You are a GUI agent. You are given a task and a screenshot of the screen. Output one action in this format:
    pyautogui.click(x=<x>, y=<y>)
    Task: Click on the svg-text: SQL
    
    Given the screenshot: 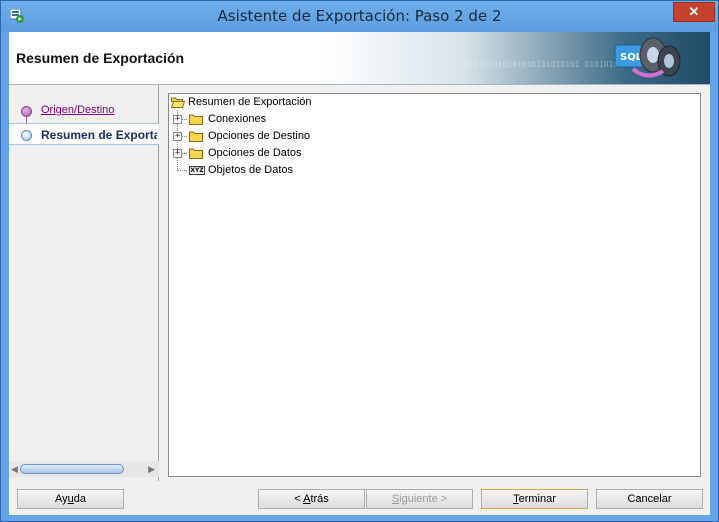 What is the action you would take?
    pyautogui.click(x=631, y=57)
    